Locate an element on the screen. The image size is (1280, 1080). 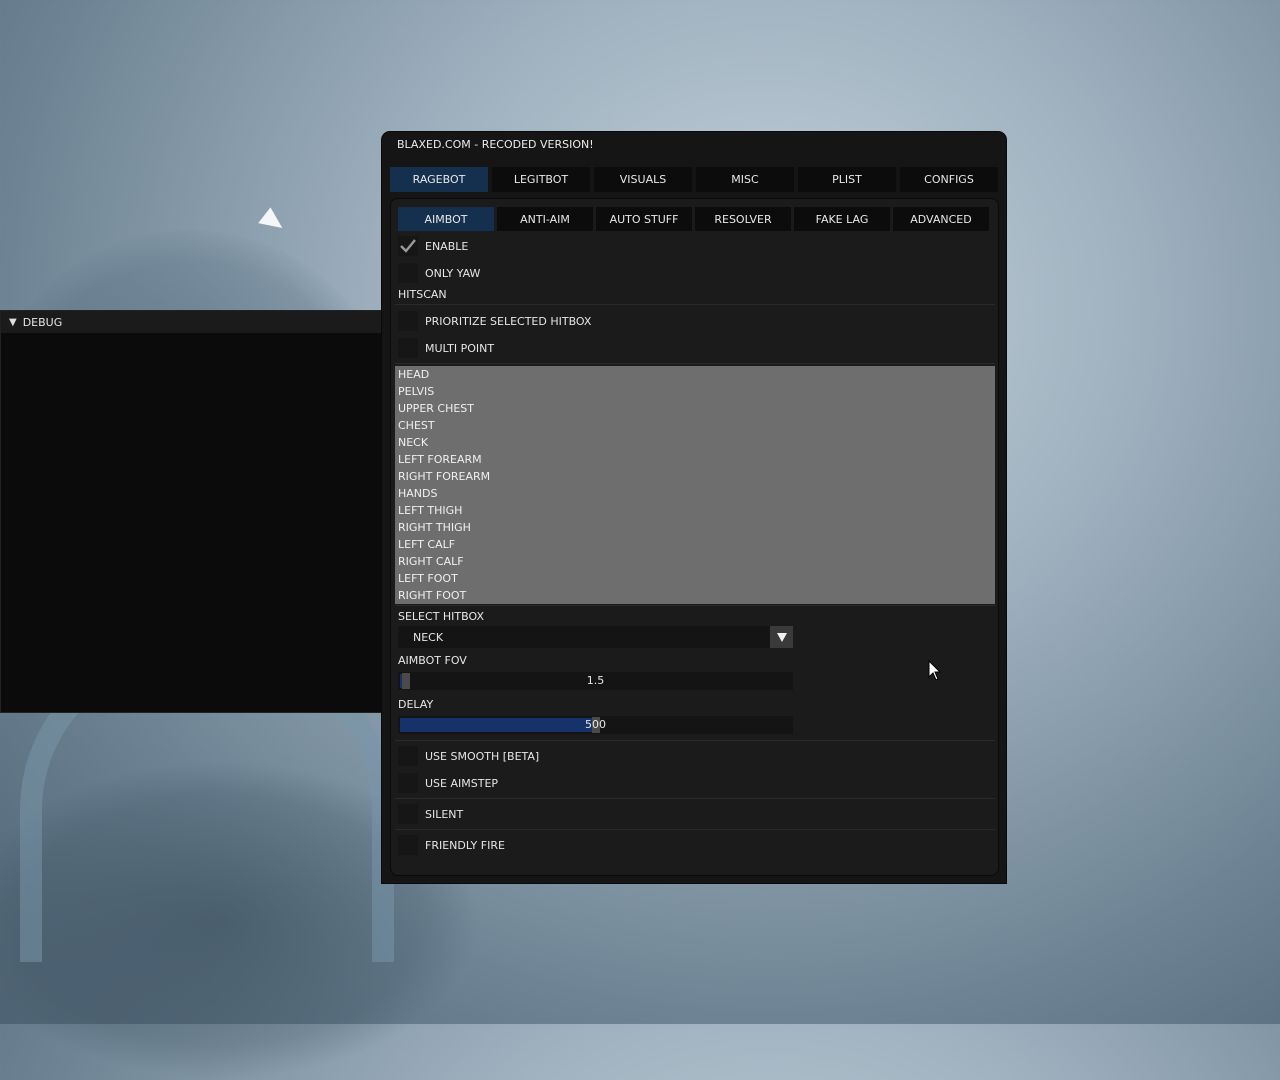
list-item: LEFT THIGH is located at coordinates (695, 510).